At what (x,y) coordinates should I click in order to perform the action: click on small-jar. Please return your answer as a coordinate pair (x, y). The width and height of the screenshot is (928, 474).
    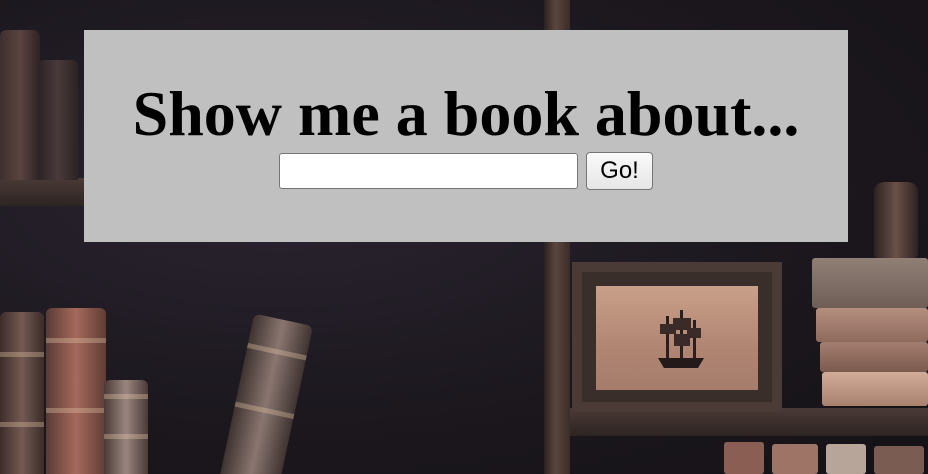
    Looking at the image, I should click on (896, 220).